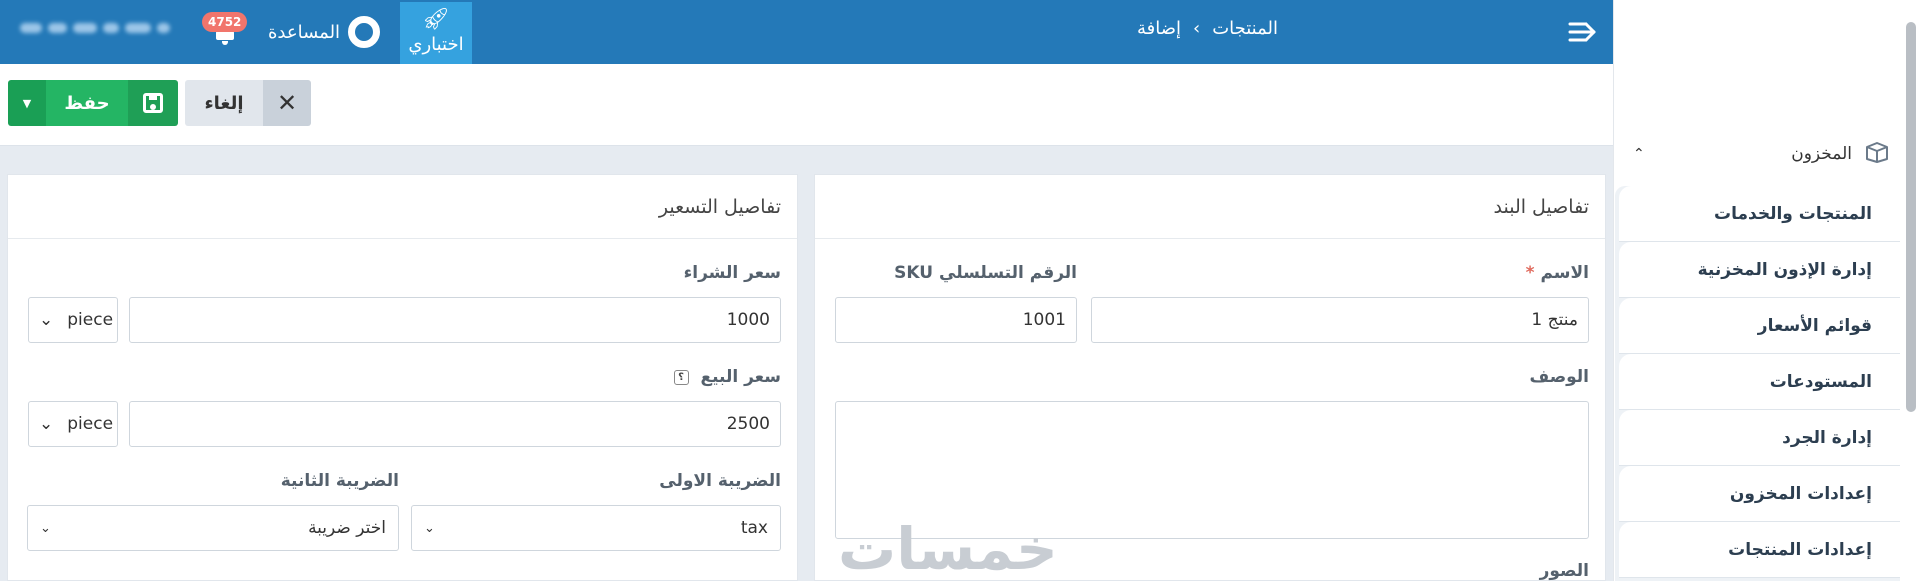  I want to click on name-label: الاسم *, so click(1557, 273).